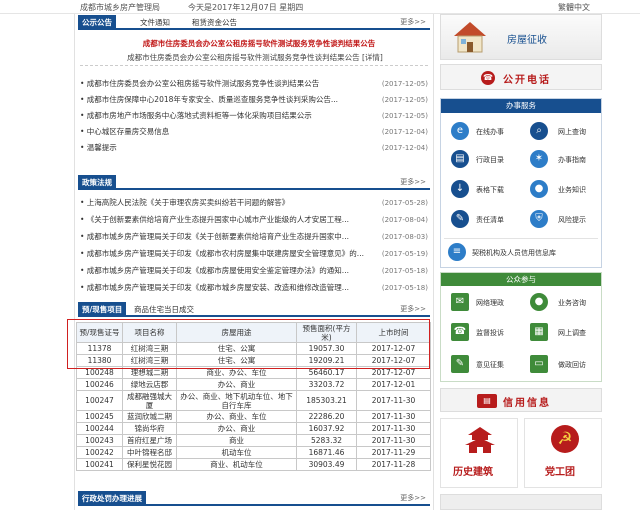  What do you see at coordinates (97, 22) in the screenshot?
I see `tab-announce: 公示公告` at bounding box center [97, 22].